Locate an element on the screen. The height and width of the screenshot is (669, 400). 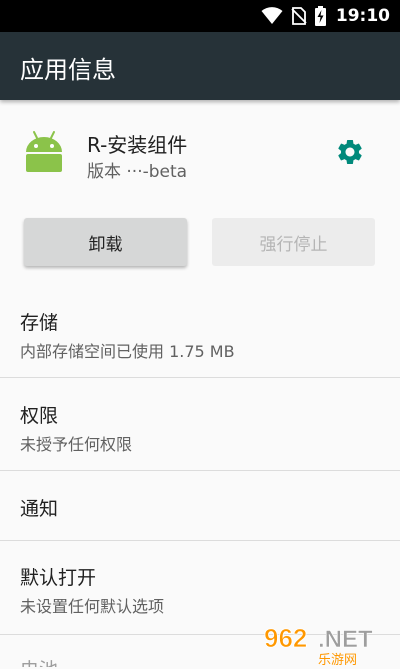
battery-charging-icon is located at coordinates (320, 16).